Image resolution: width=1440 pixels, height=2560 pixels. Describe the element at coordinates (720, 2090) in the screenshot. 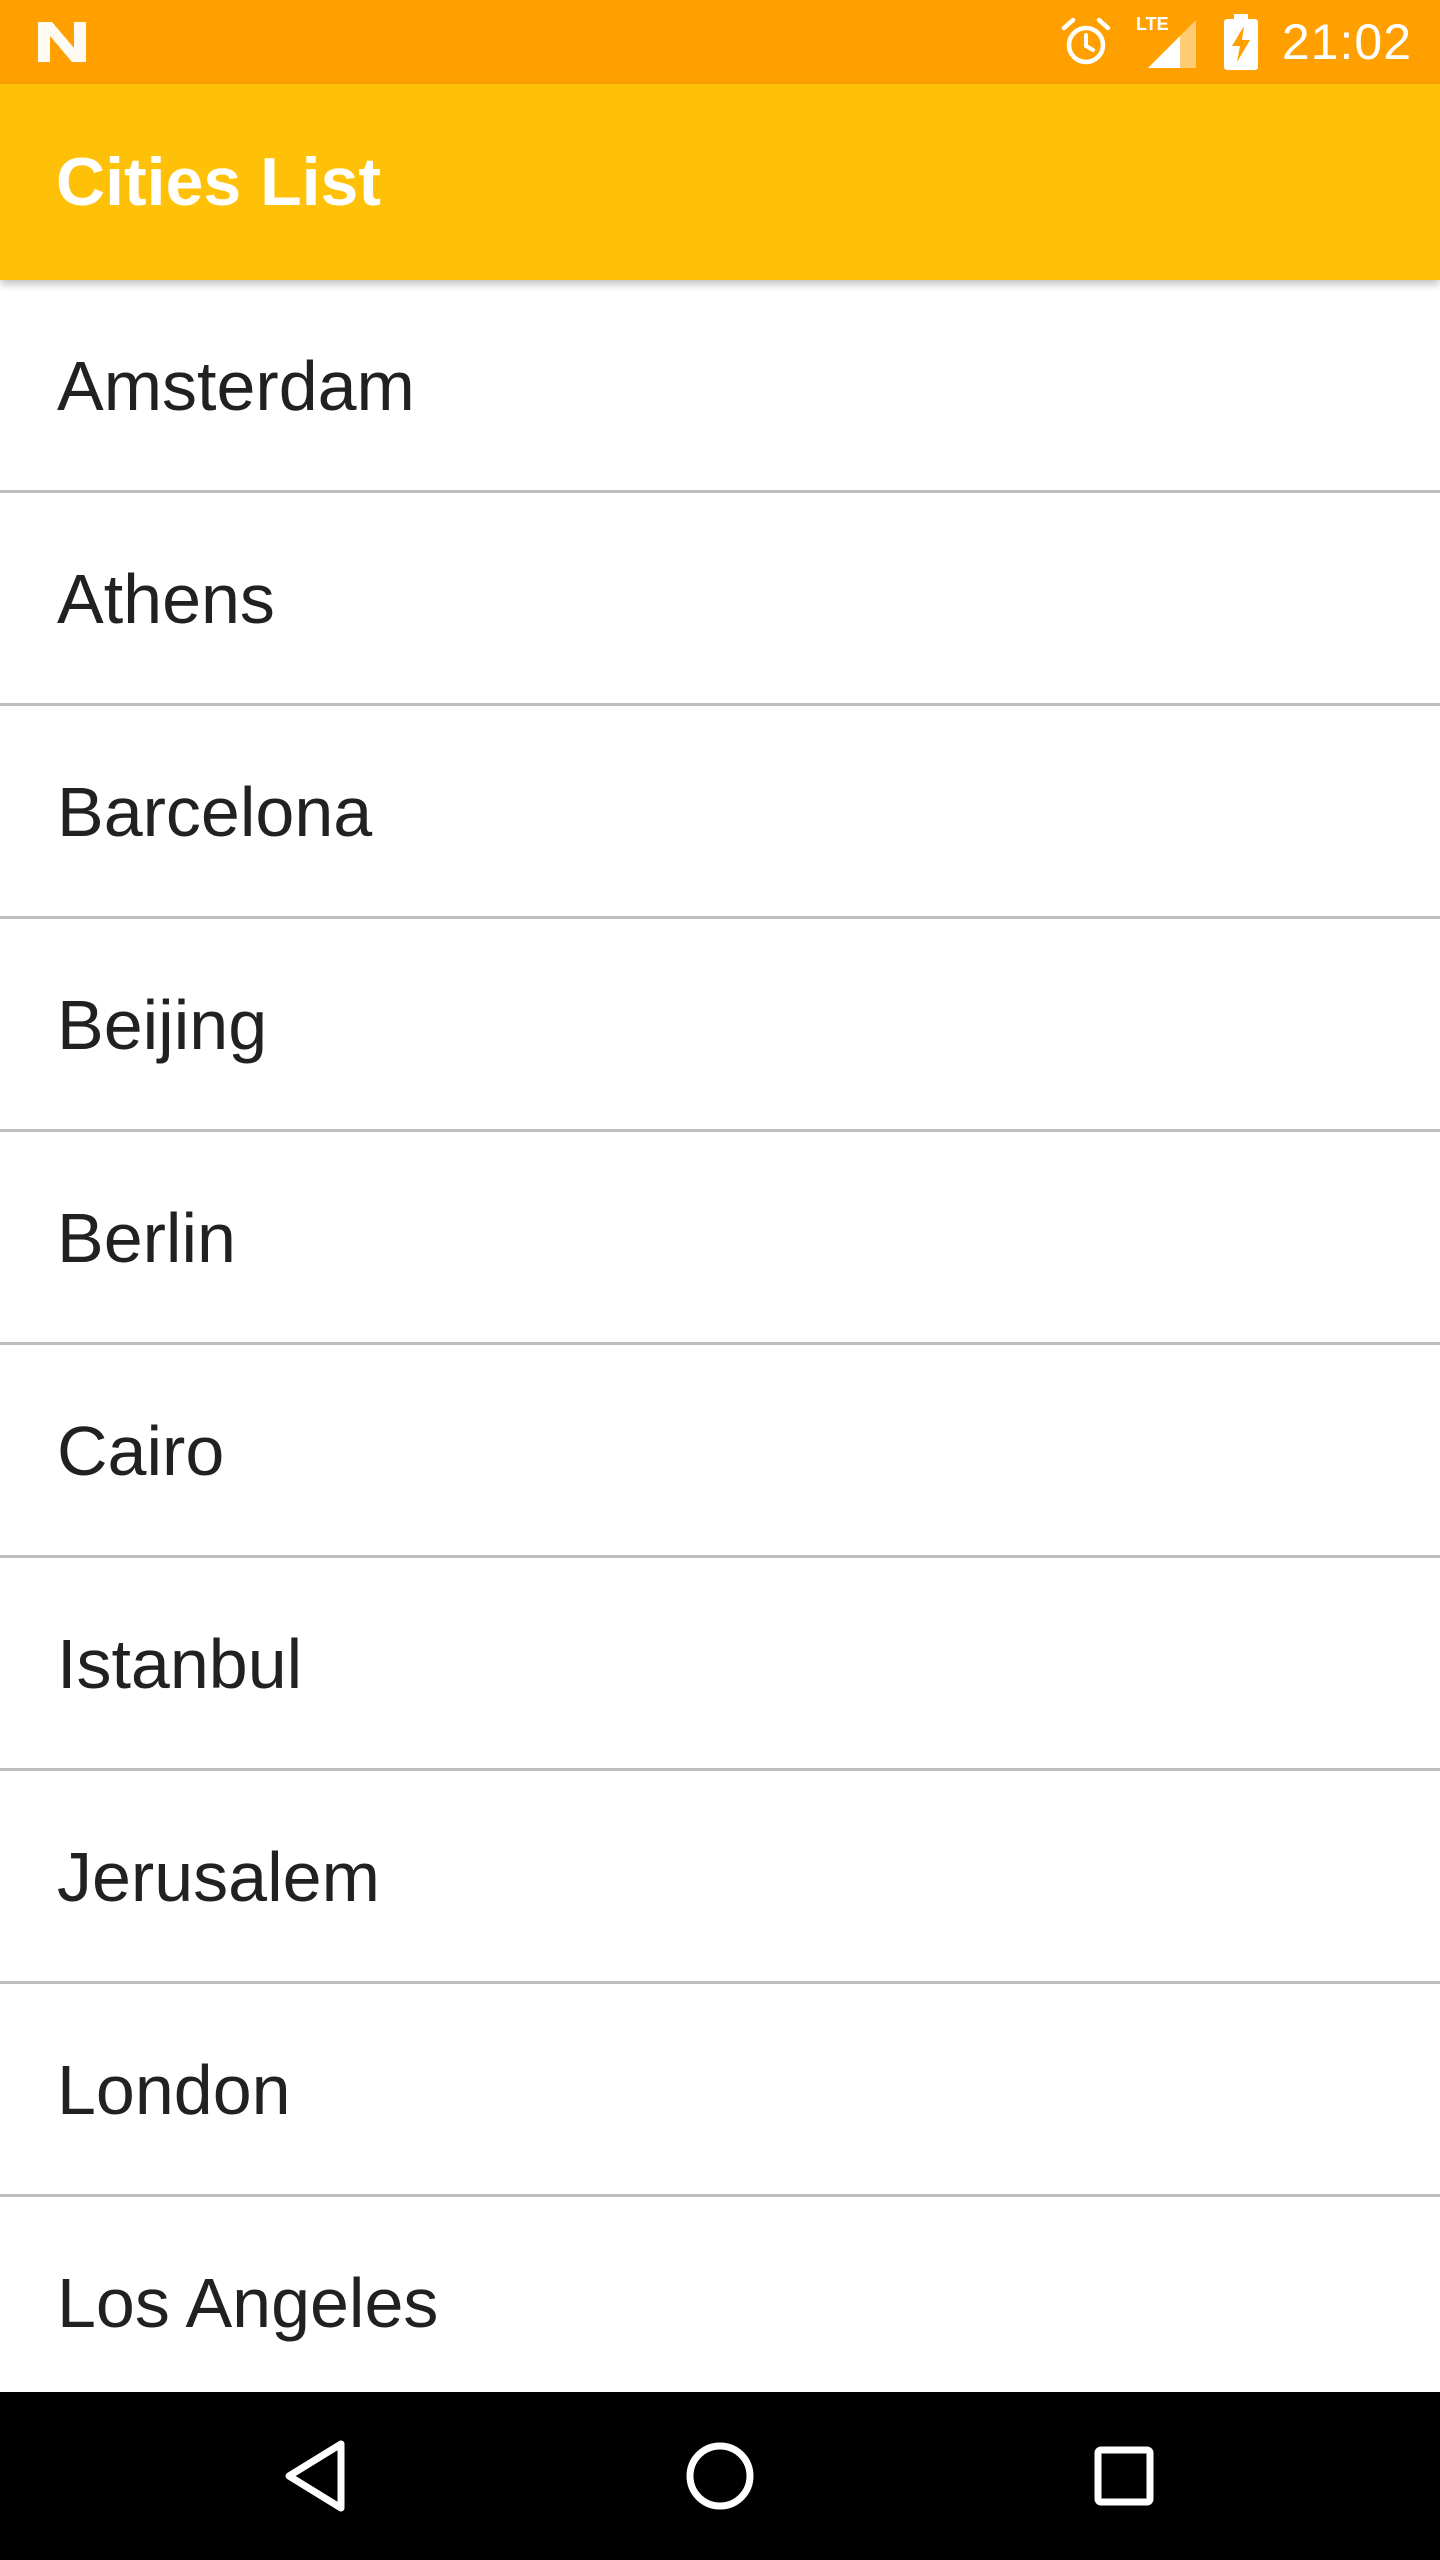

I see `list-item: London` at that location.